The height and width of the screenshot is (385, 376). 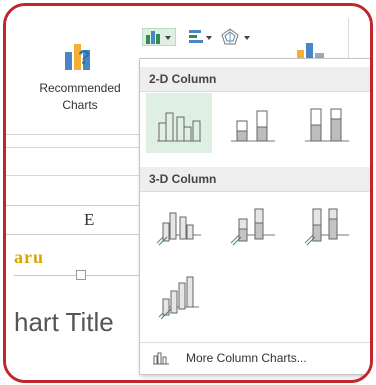 I want to click on recommended-charts-label-line1: Recommended, so click(x=80, y=88).